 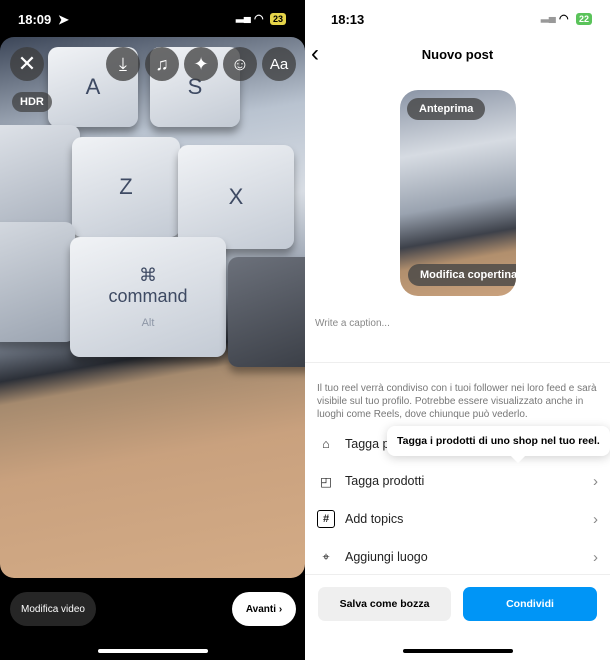 I want to click on music-icon: ♫, so click(x=162, y=63).